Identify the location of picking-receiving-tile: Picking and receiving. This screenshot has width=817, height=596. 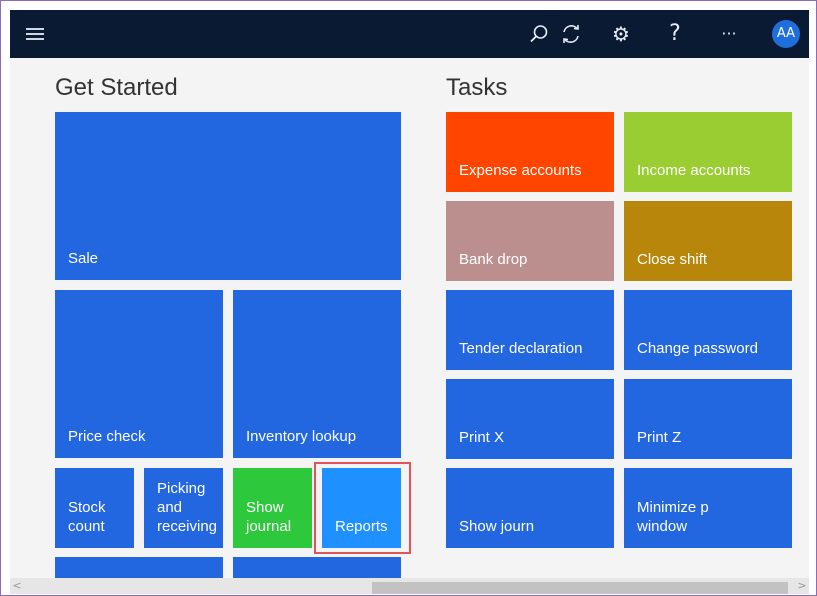
(183, 508).